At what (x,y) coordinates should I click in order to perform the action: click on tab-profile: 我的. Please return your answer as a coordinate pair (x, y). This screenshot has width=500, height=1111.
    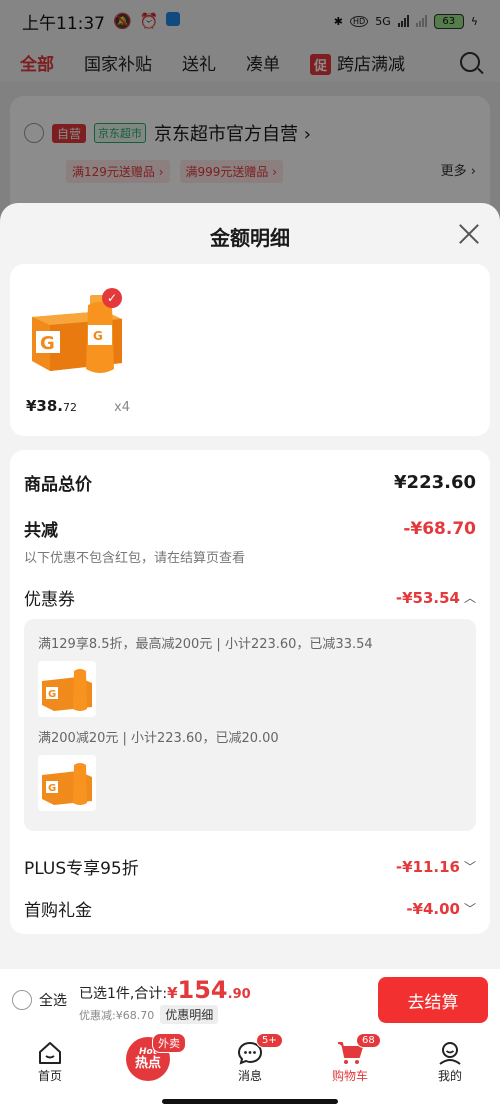
    Looking at the image, I should click on (450, 1071).